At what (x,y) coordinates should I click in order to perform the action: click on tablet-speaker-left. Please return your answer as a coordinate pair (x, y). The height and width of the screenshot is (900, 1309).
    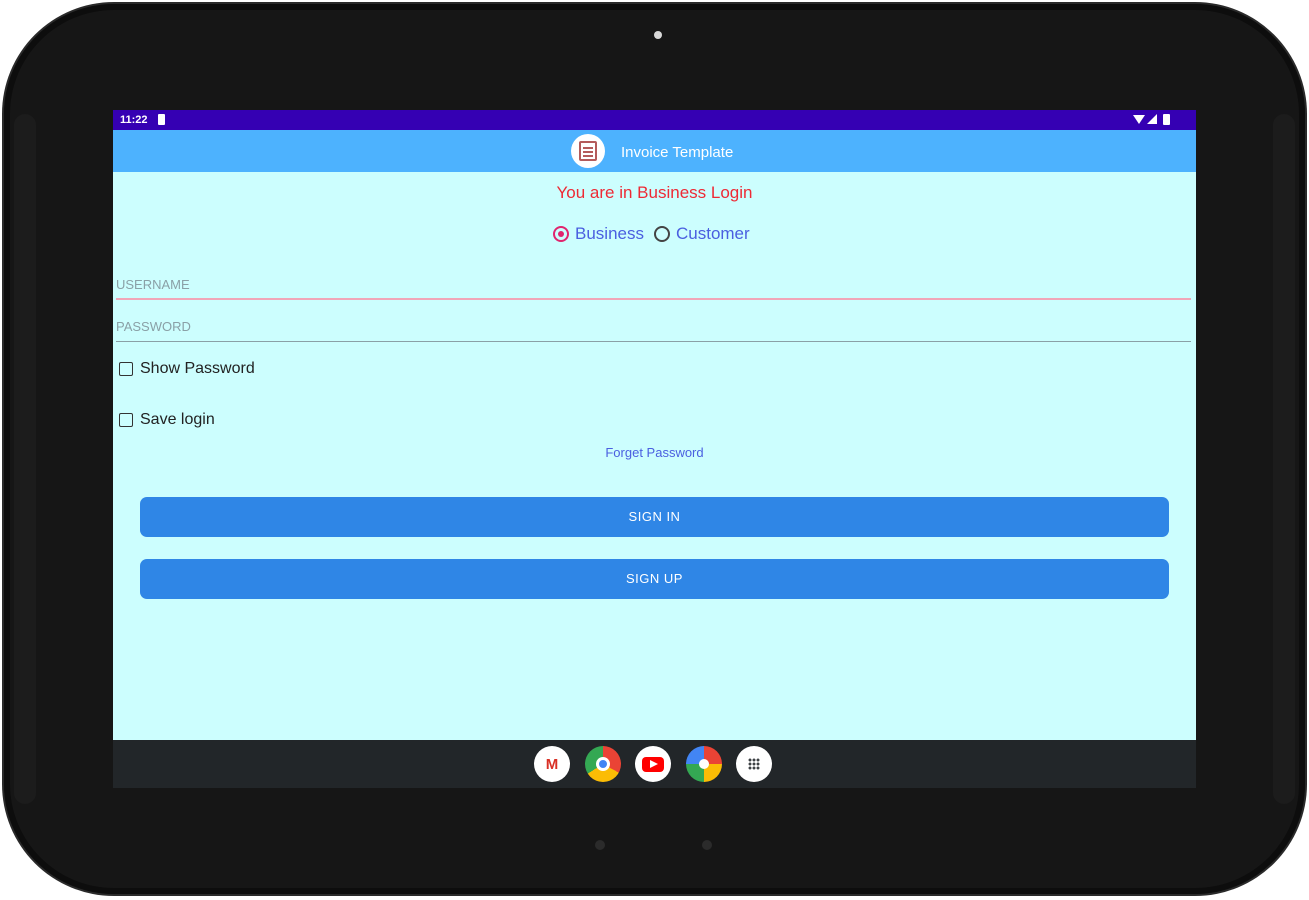
    Looking at the image, I should click on (25, 459).